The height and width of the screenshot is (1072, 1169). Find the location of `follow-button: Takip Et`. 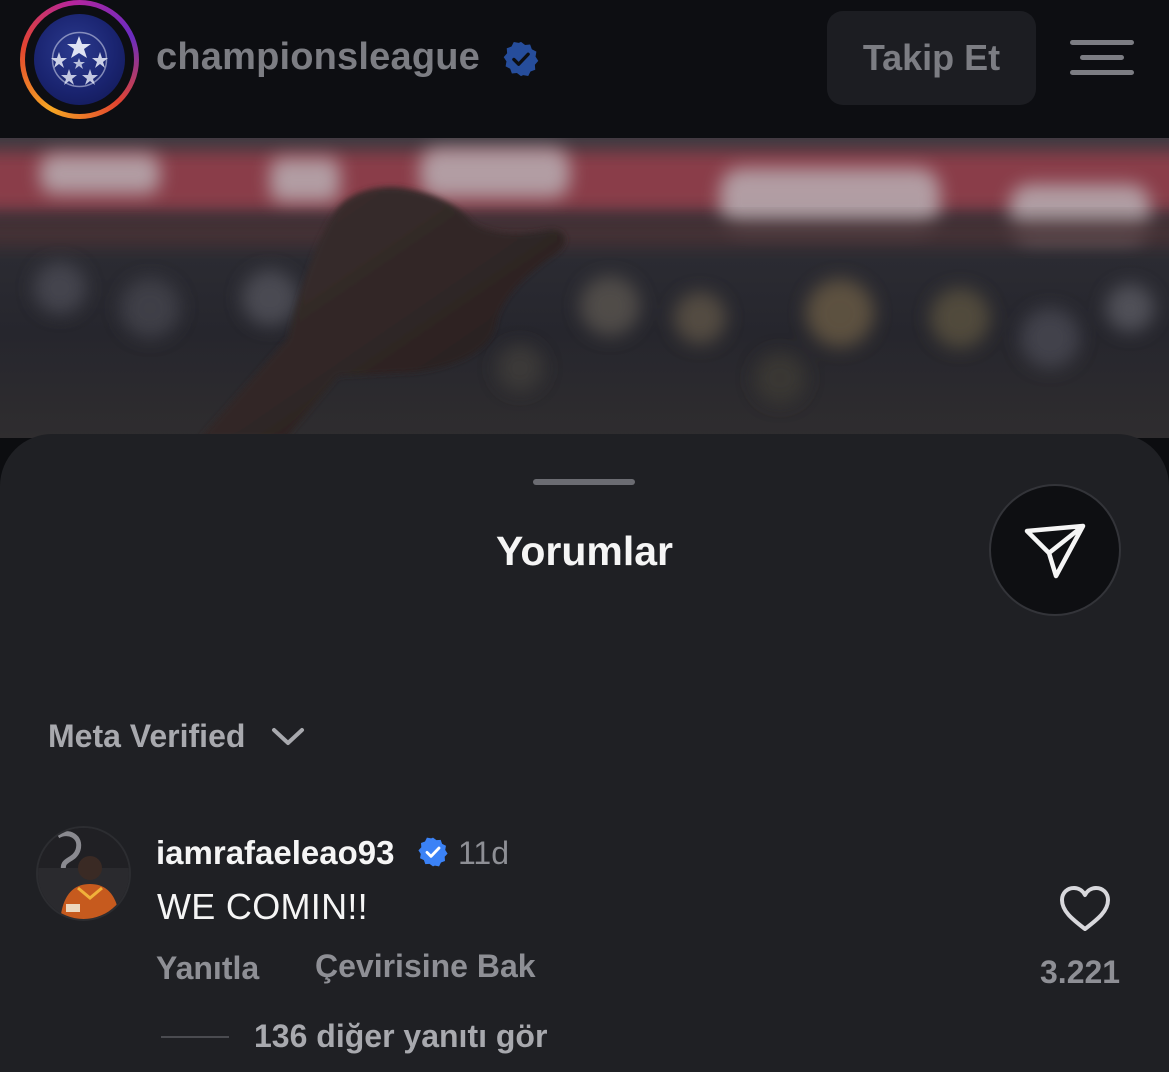

follow-button: Takip Et is located at coordinates (931, 58).